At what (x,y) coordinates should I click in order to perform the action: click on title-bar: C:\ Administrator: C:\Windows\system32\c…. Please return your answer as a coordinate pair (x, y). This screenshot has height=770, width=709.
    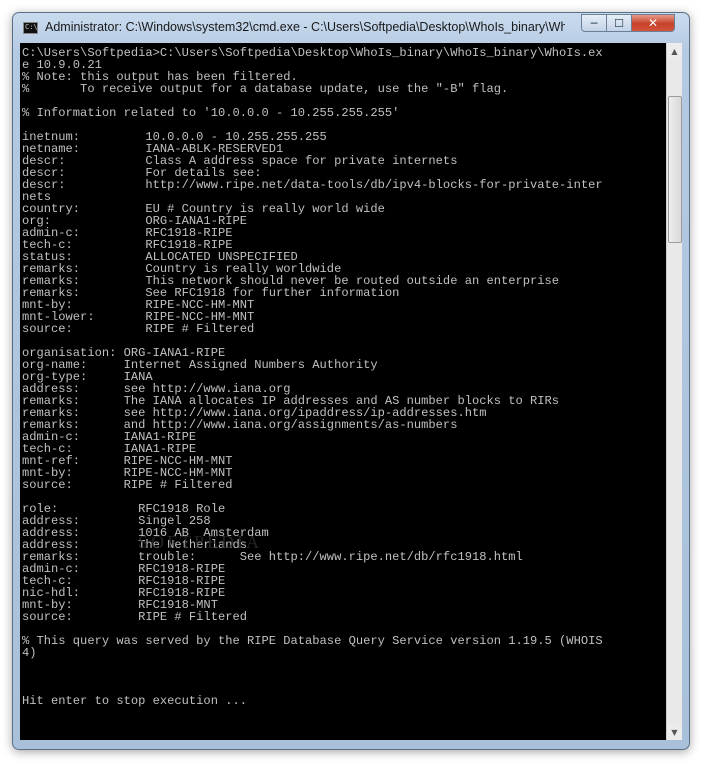
    Looking at the image, I should click on (351, 28).